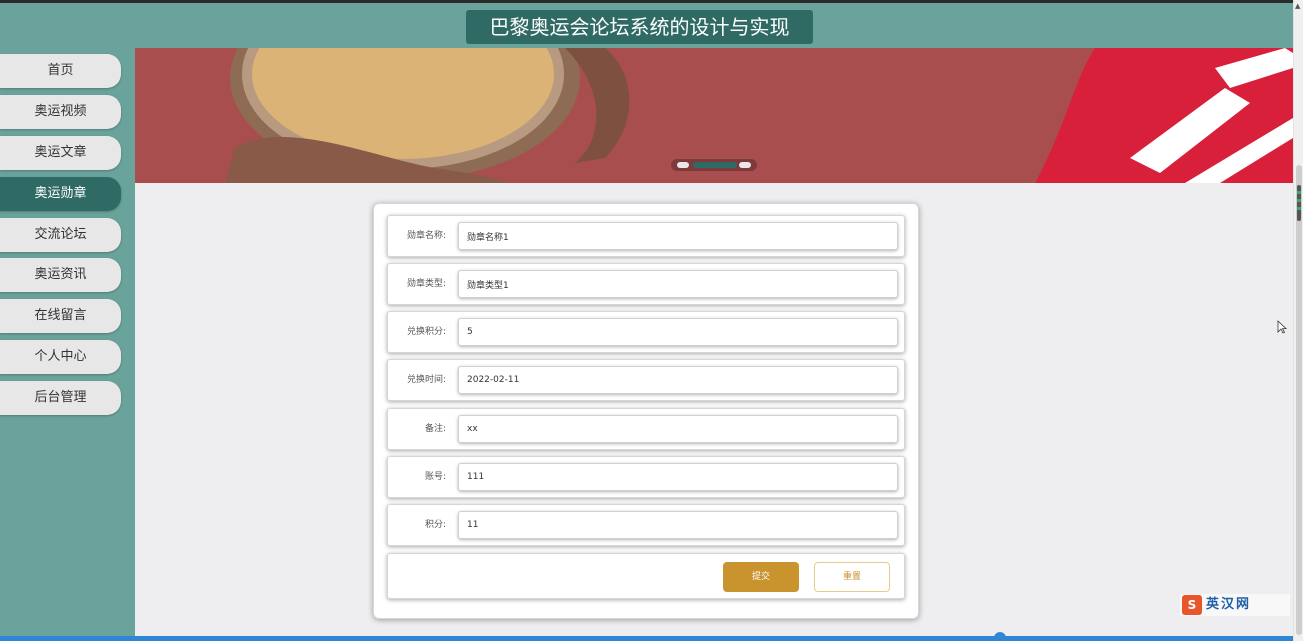 This screenshot has width=1303, height=641. Describe the element at coordinates (60, 275) in the screenshot. I see `sidebar-item-olympic-news: 奥运资讯` at that location.